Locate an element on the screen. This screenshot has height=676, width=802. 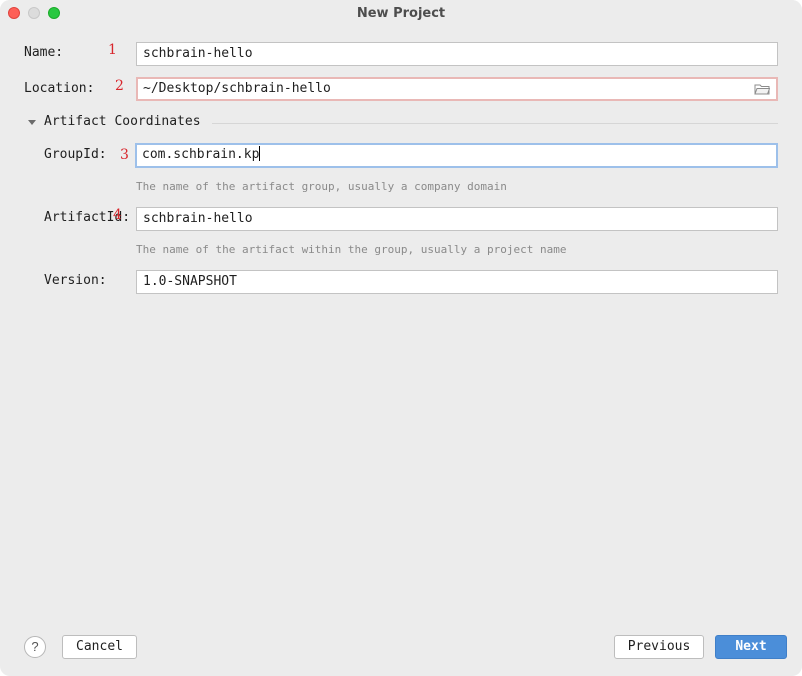
title-bar: New Project is located at coordinates (401, 14).